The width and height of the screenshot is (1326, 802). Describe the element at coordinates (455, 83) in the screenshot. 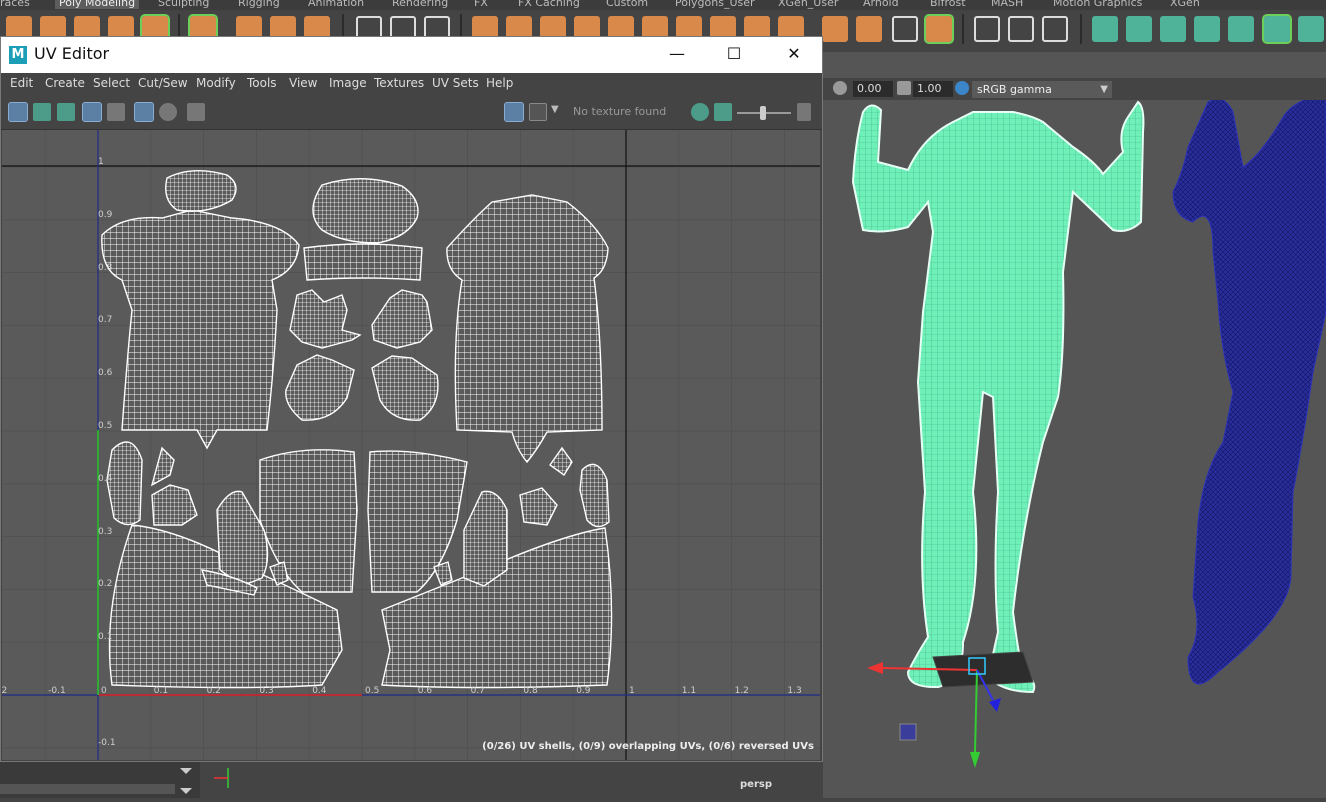

I see `menu-uv-sets: UV Sets` at that location.